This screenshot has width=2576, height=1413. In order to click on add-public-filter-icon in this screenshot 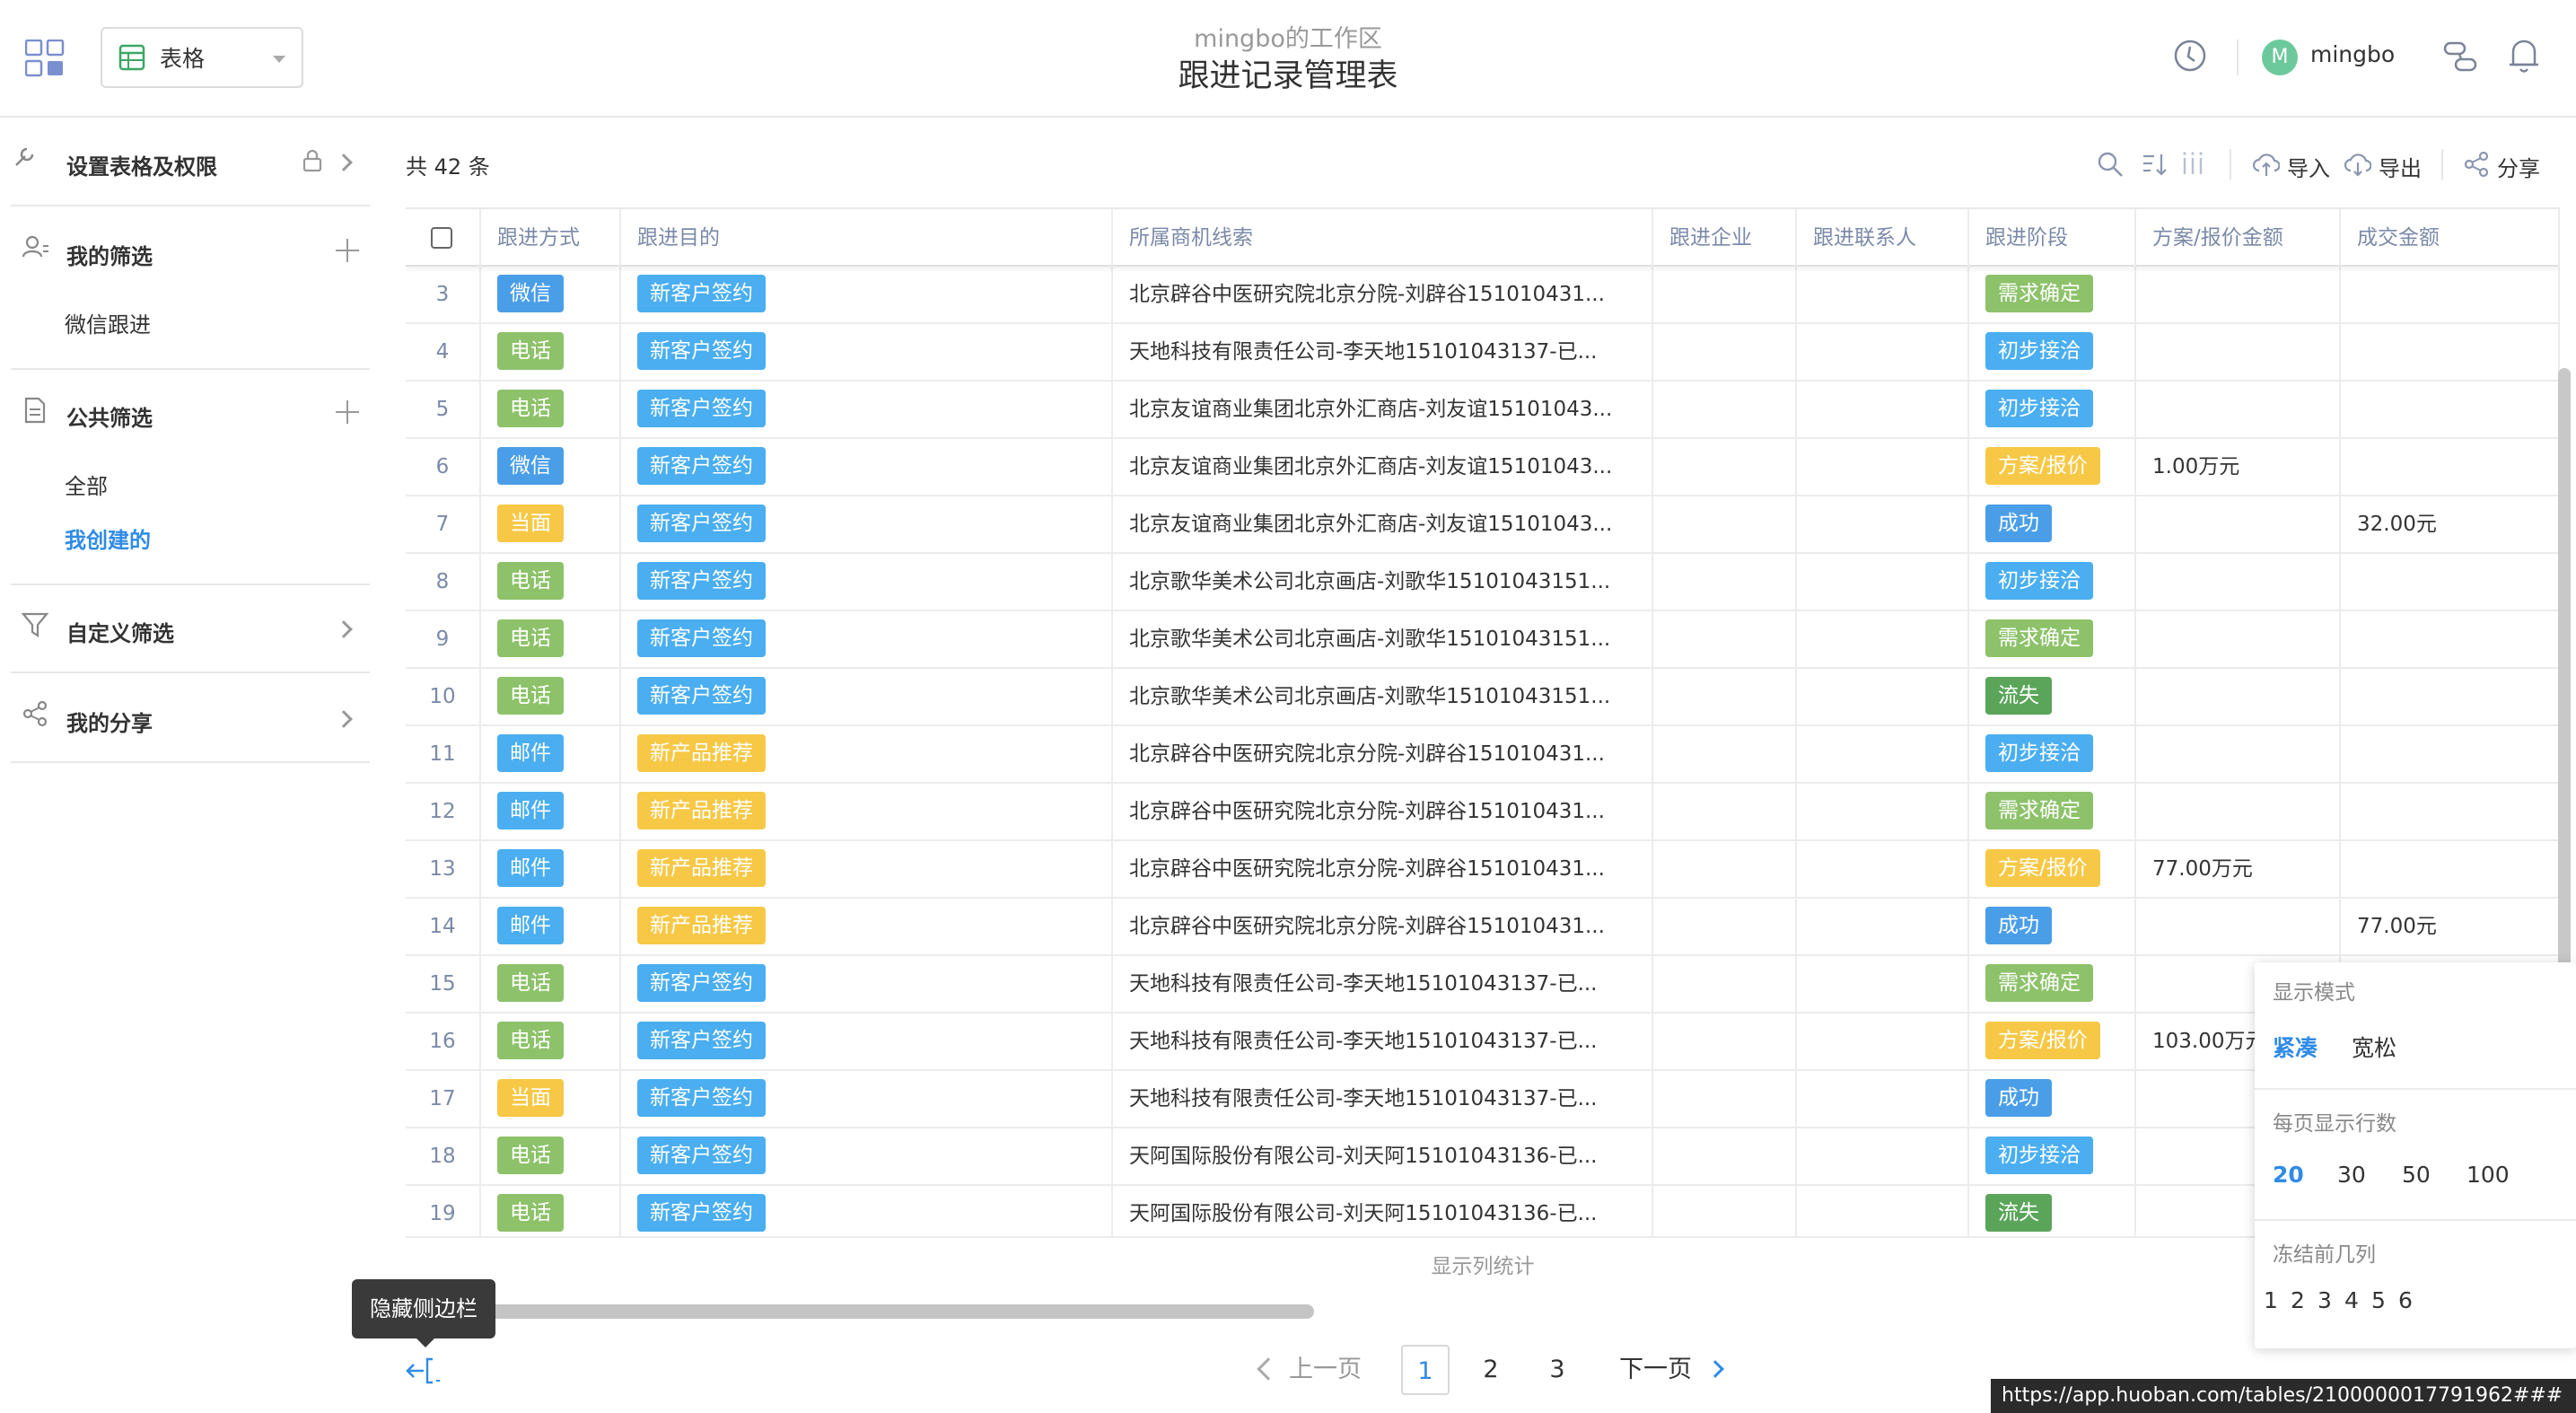, I will do `click(347, 412)`.